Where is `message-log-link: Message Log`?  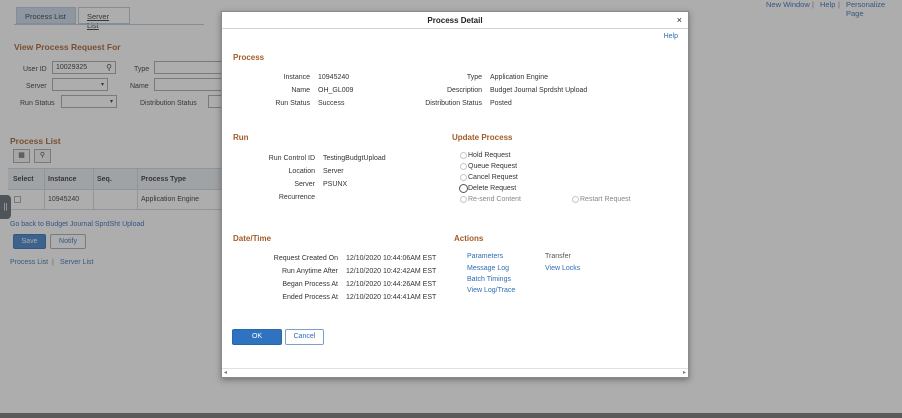
message-log-link: Message Log is located at coordinates (488, 268).